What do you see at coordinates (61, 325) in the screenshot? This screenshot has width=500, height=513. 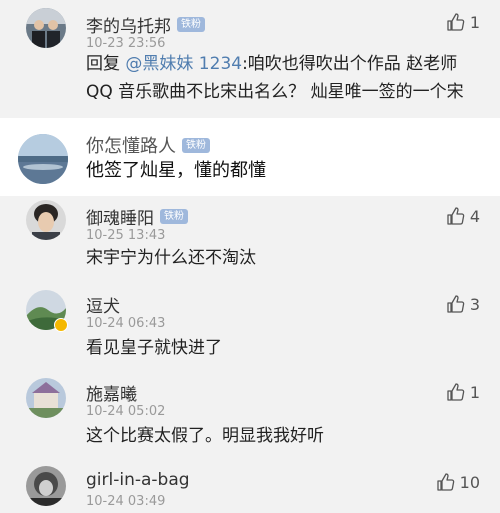 I see `verified-badge-icon` at bounding box center [61, 325].